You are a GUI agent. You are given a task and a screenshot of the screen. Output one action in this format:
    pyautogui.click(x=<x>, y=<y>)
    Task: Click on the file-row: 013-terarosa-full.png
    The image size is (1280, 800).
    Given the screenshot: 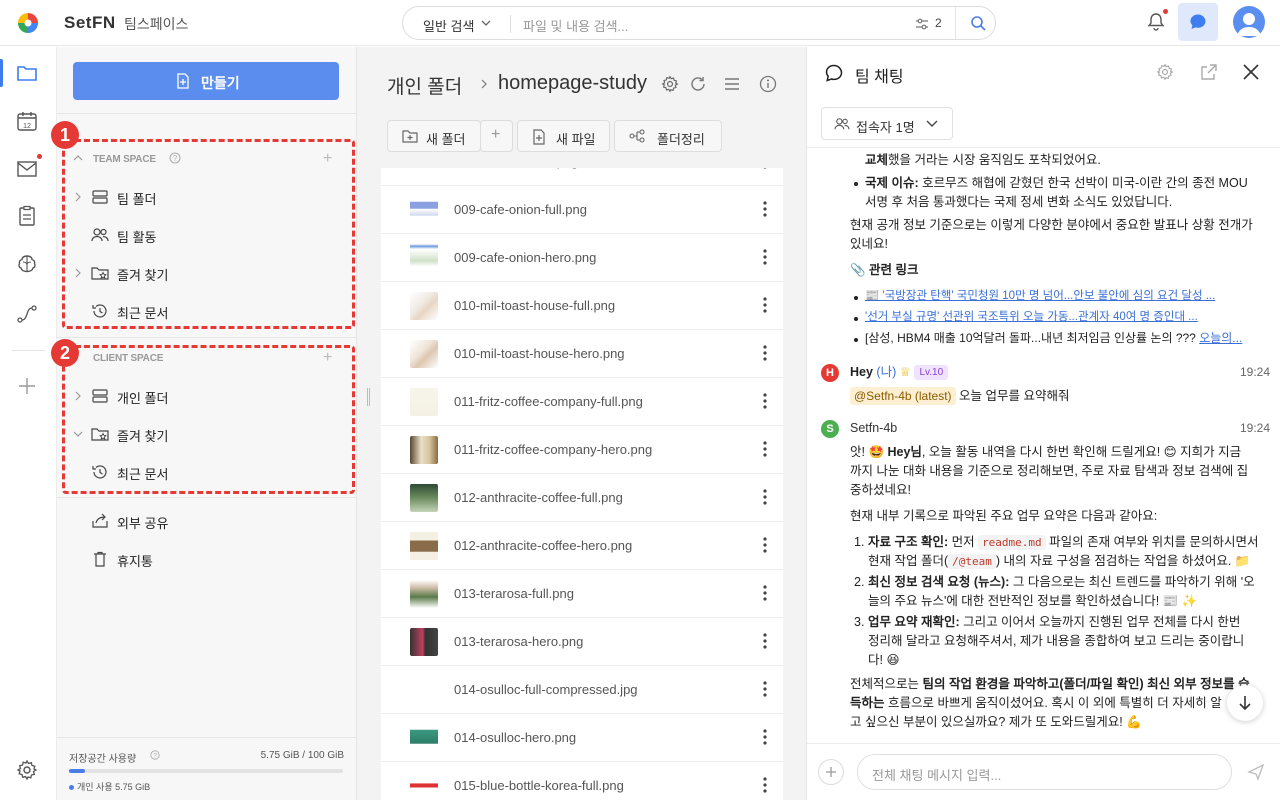 What is the action you would take?
    pyautogui.click(x=582, y=594)
    